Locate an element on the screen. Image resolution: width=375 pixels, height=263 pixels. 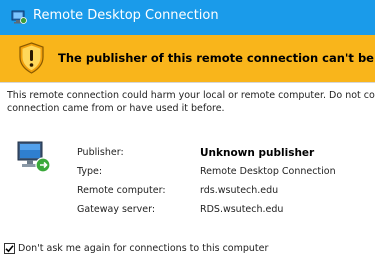
dont-ask-again-checkbox is located at coordinates (9, 248).